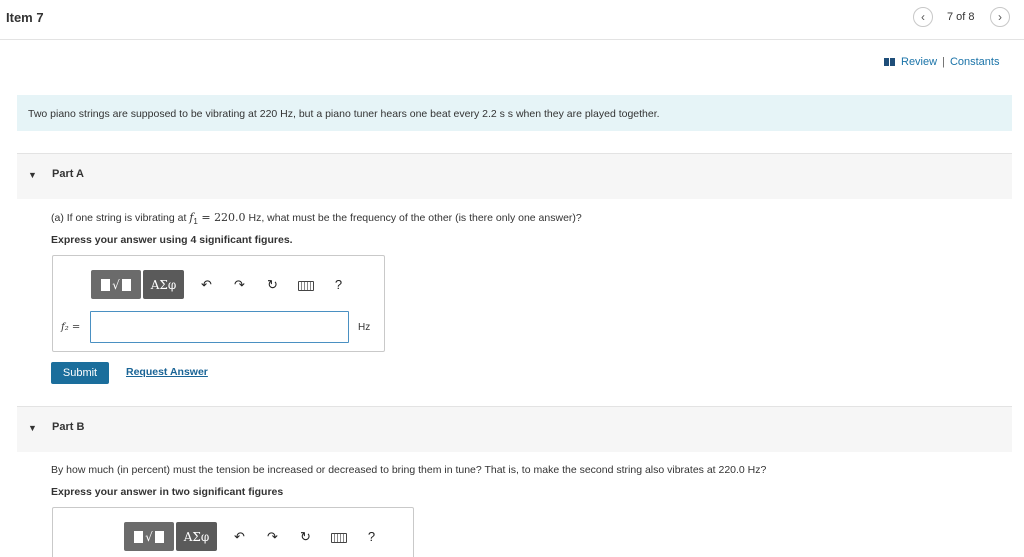 The width and height of the screenshot is (1024, 557). I want to click on review-link: Review, so click(919, 62).